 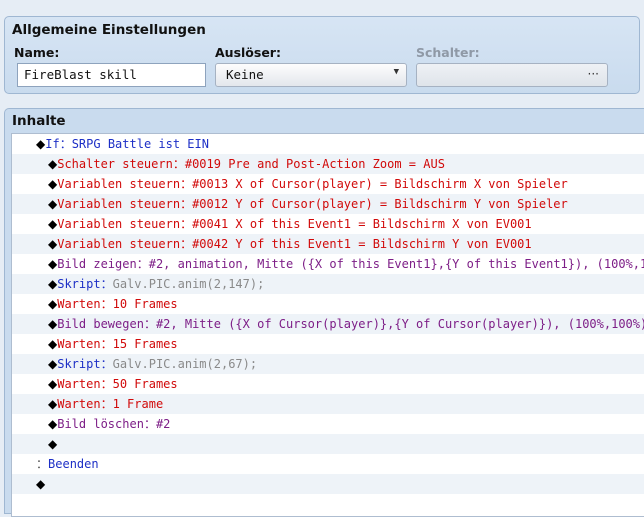 What do you see at coordinates (314, 164) in the screenshot?
I see `command-parameters: #0019 Pre and Post-Action Zoom = AUS` at bounding box center [314, 164].